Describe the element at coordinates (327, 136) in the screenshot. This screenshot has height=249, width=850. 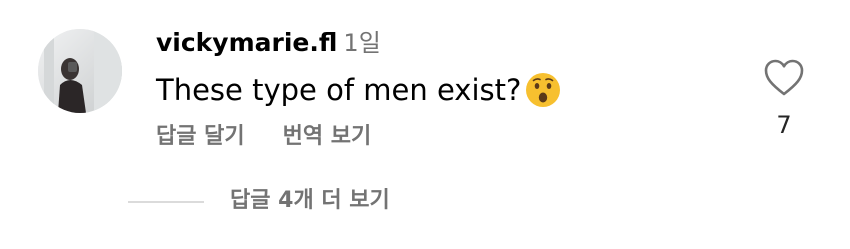
I see `see-translation-button: 번역 보기` at that location.